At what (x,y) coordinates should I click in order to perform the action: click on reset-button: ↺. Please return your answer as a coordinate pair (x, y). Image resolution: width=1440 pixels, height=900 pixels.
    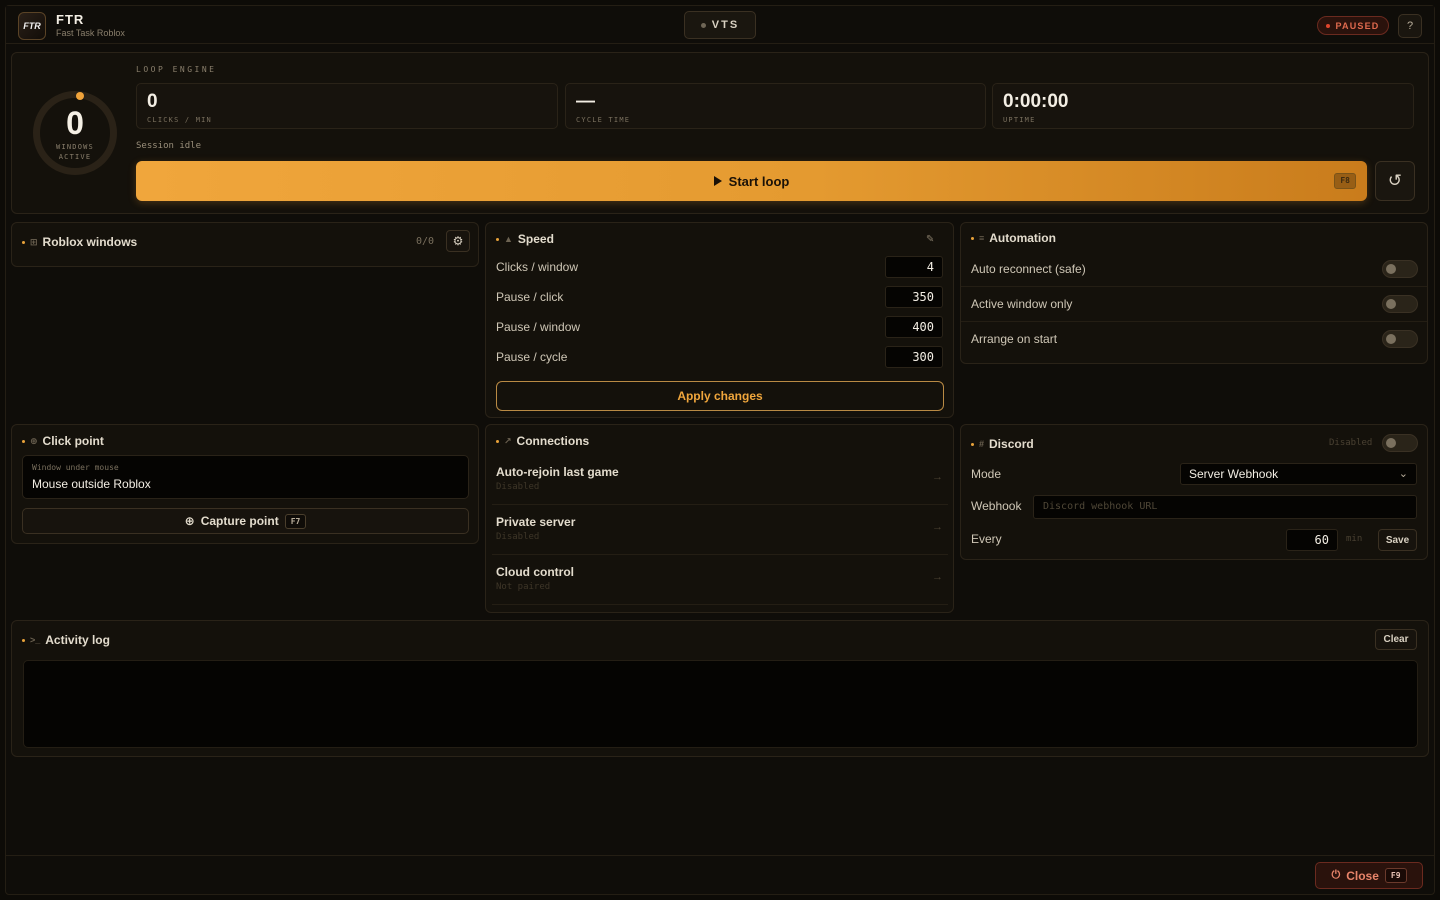
    Looking at the image, I should click on (1395, 181).